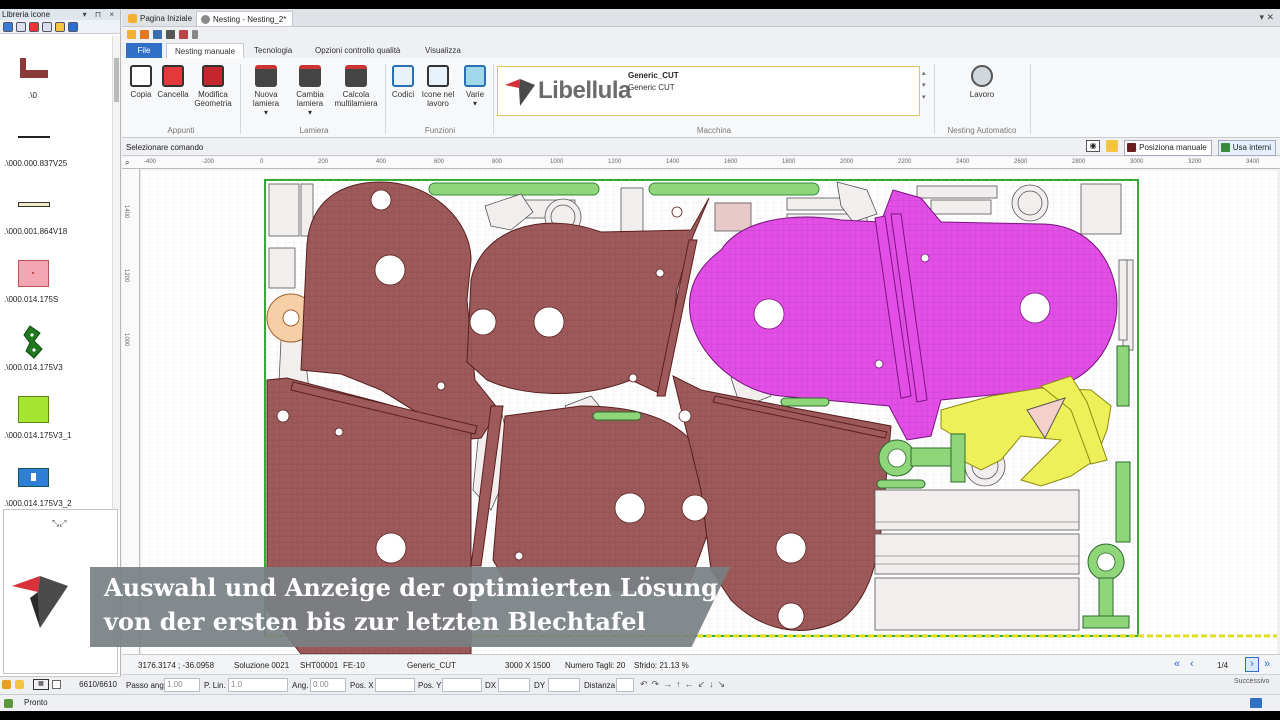 Image resolution: width=1280 pixels, height=720 pixels. I want to click on pos-x-field, so click(395, 685).